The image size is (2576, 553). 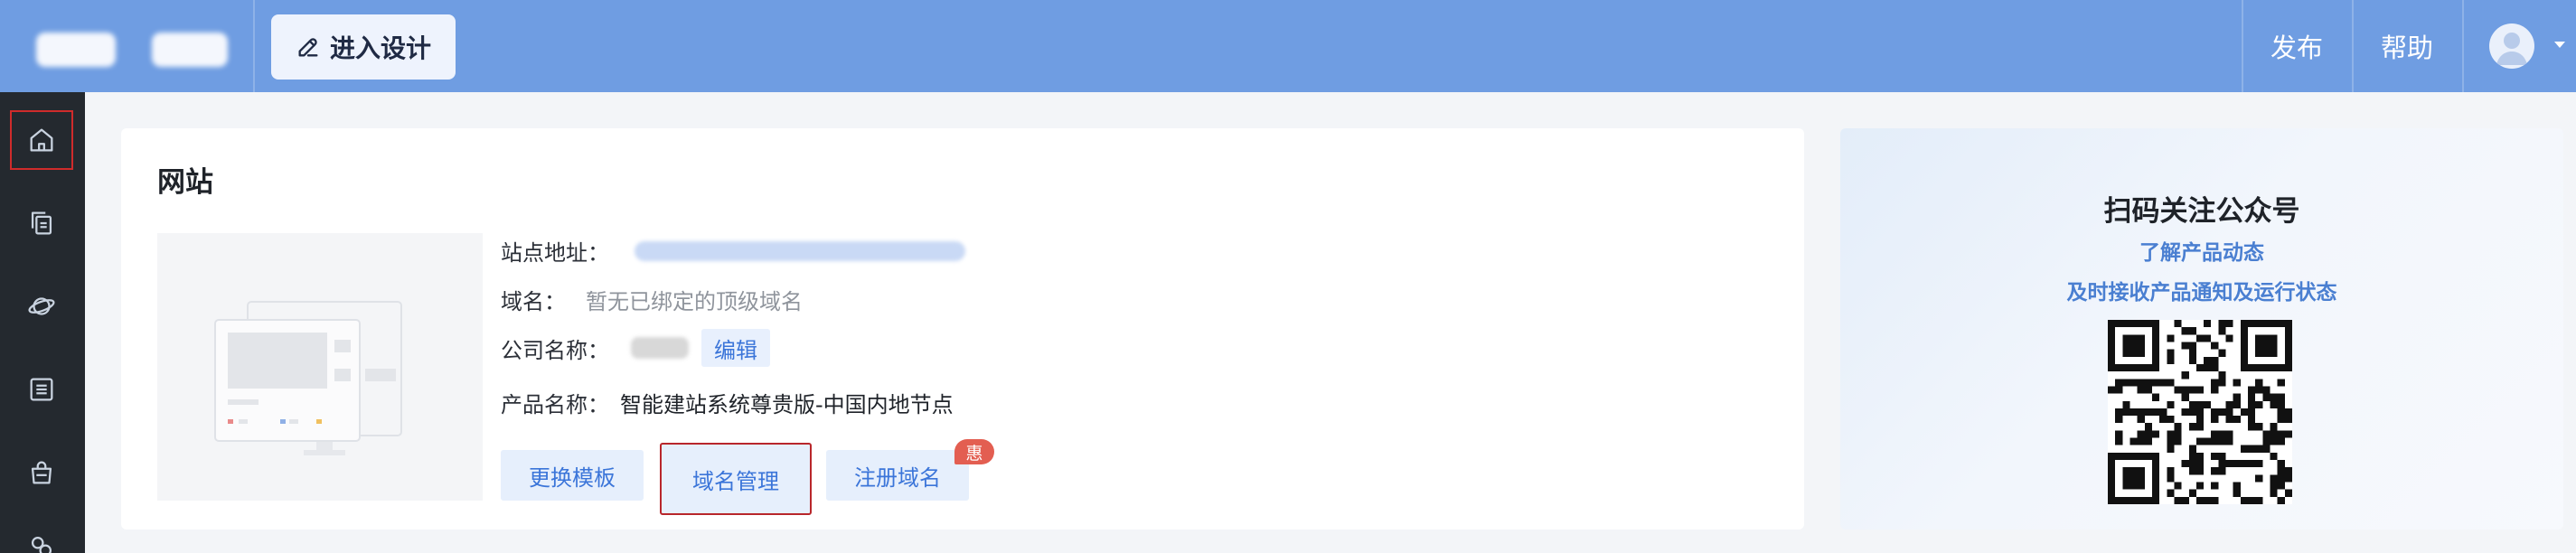 I want to click on site-preview-illustration, so click(x=308, y=378).